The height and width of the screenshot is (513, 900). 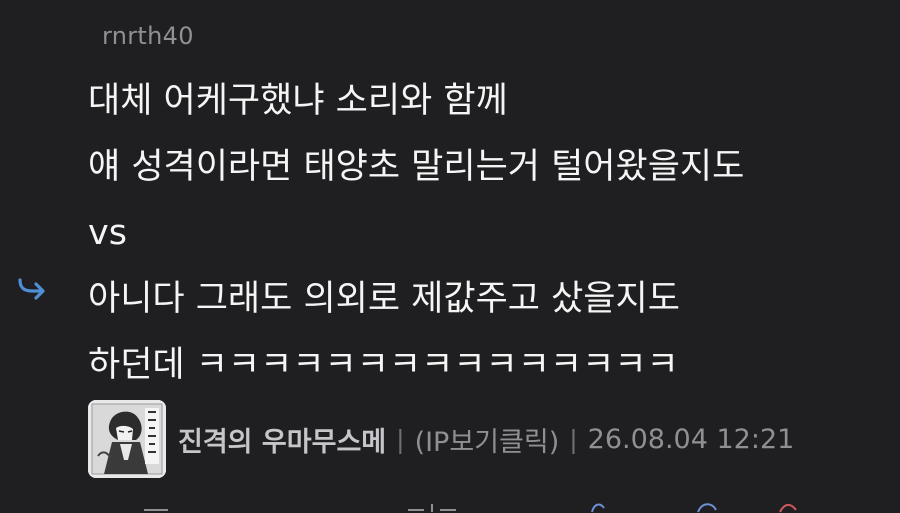 I want to click on author-nickname: 진격의 우마무스메, so click(x=282, y=439).